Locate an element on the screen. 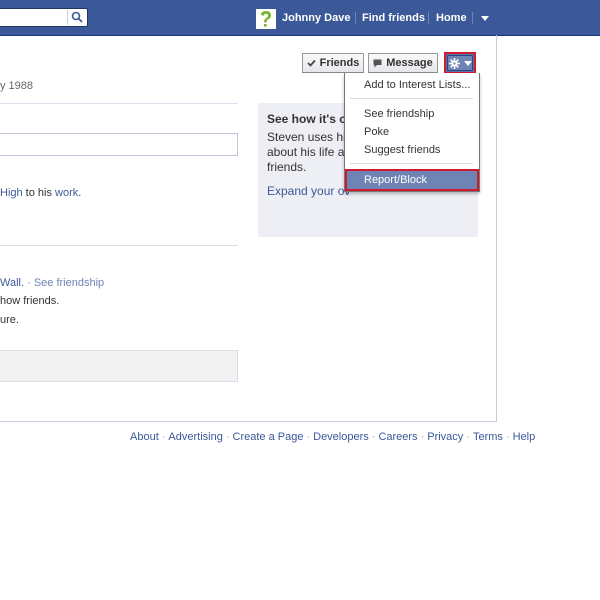  nav-user-name: Johnny Dave is located at coordinates (316, 17).